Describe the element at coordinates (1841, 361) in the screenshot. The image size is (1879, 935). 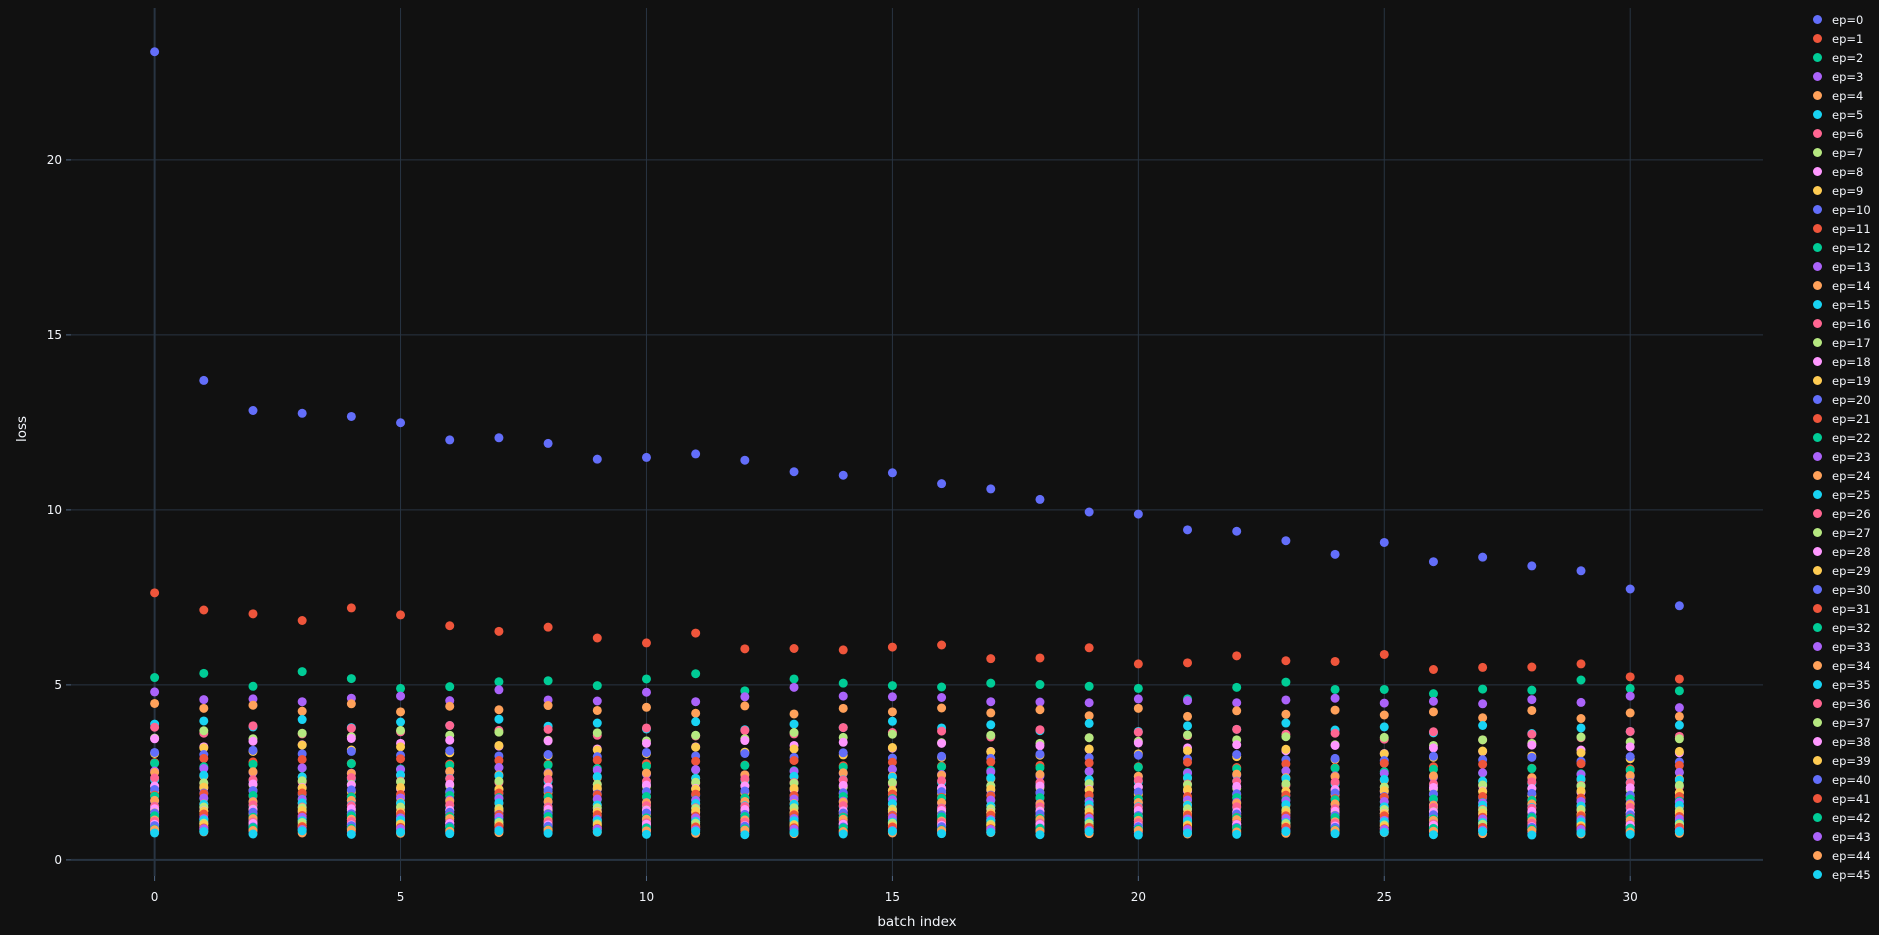
I see `legend-item-ep=18: ep=18` at that location.